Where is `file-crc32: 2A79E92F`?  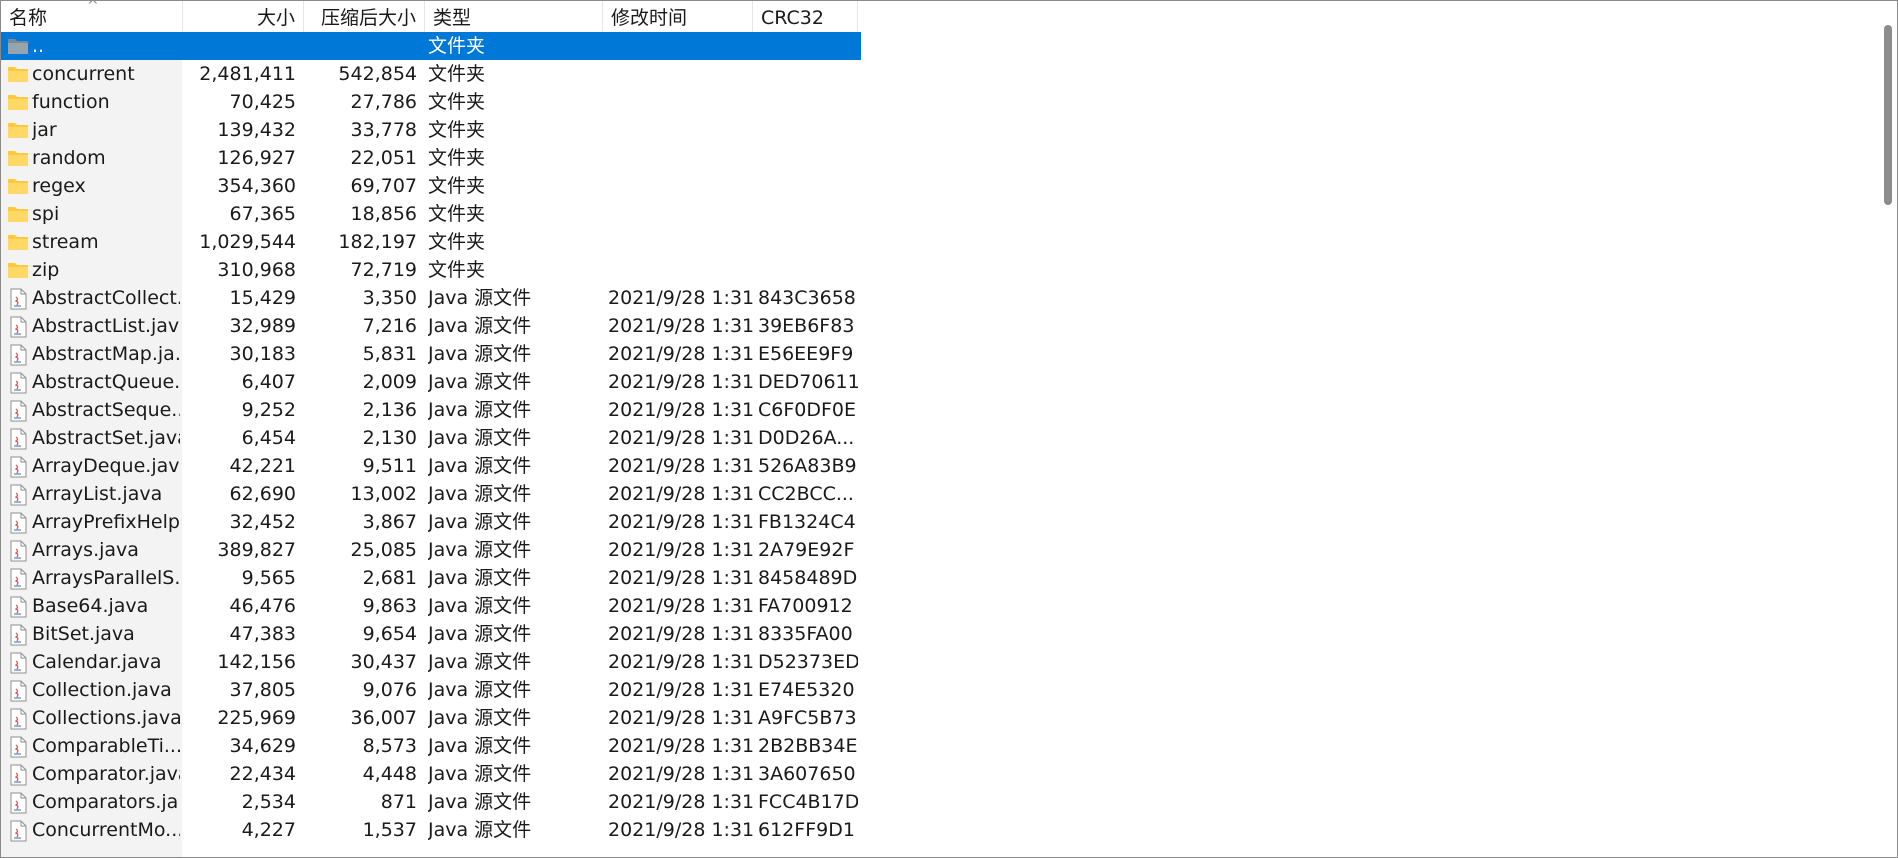
file-crc32: 2A79E92F is located at coordinates (806, 550).